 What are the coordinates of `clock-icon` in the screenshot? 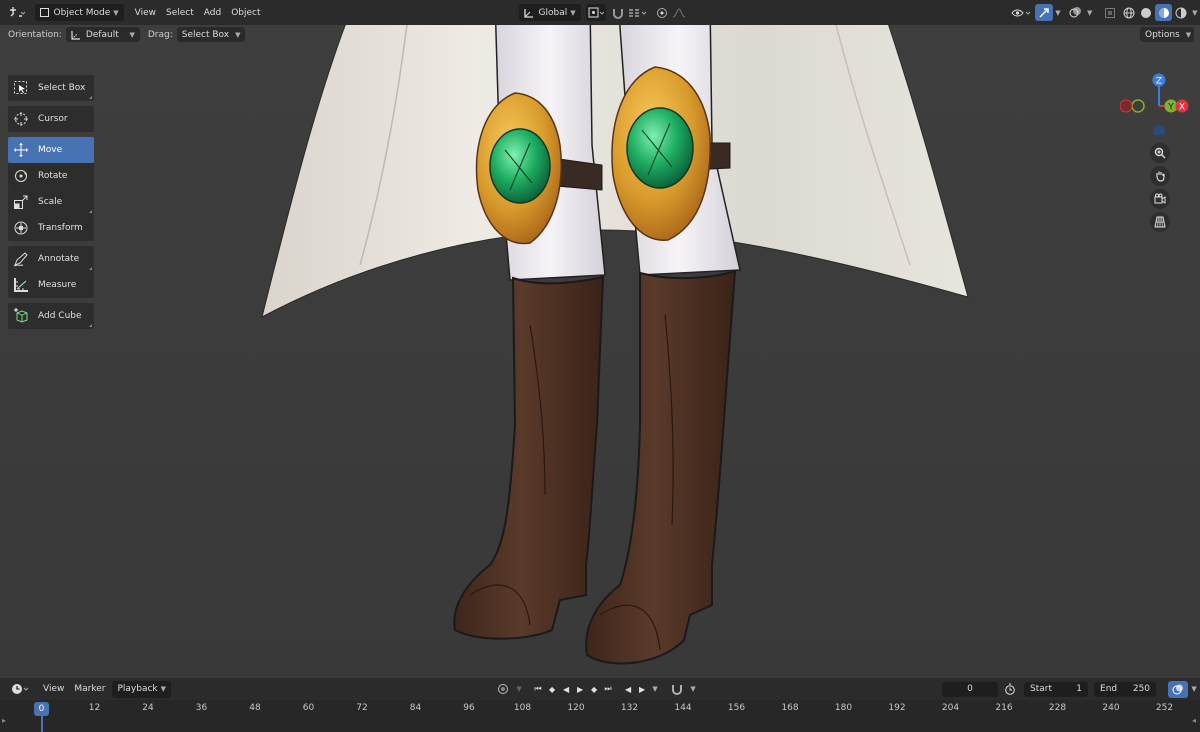 It's located at (20, 689).